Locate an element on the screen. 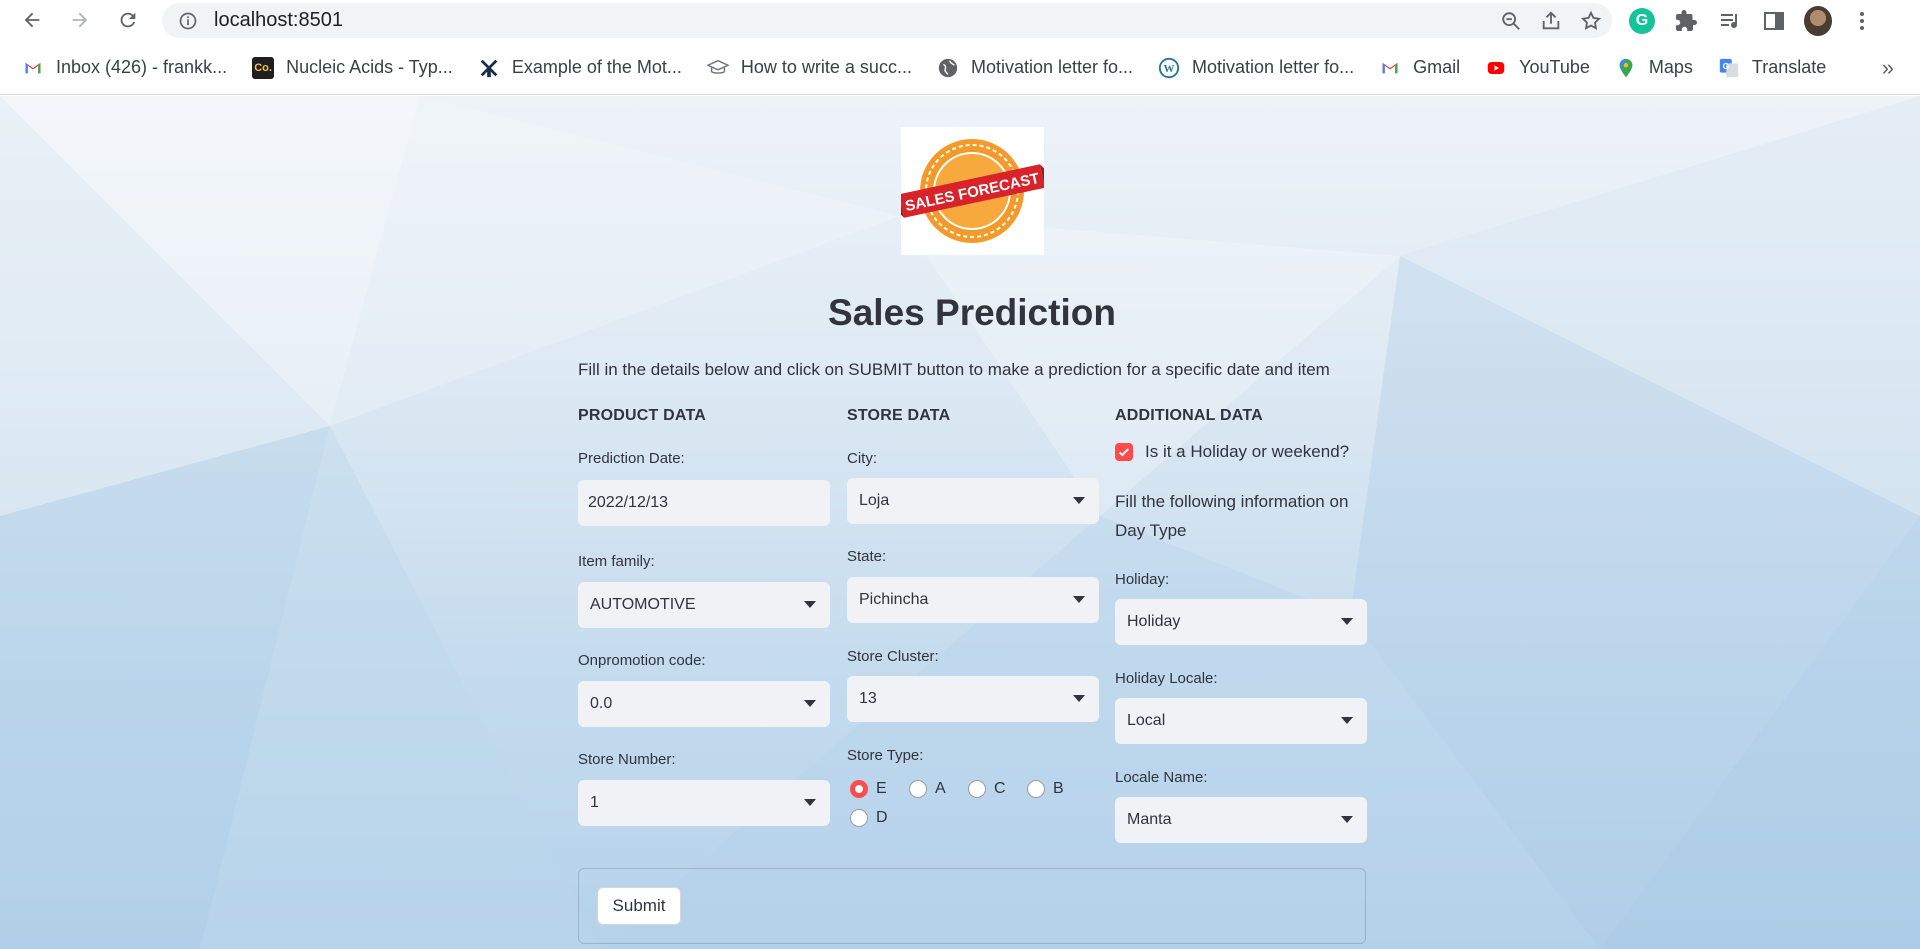 The height and width of the screenshot is (949, 1920). store-cluster-value: 13 is located at coordinates (868, 698).